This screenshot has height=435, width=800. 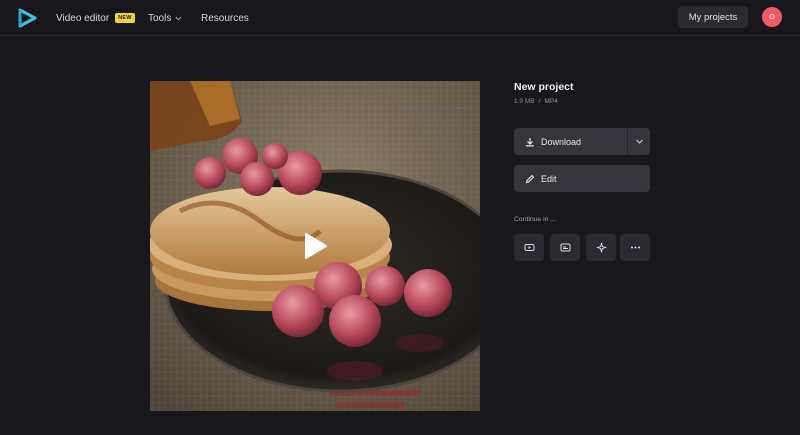 I want to click on file-format: MP4, so click(x=551, y=101).